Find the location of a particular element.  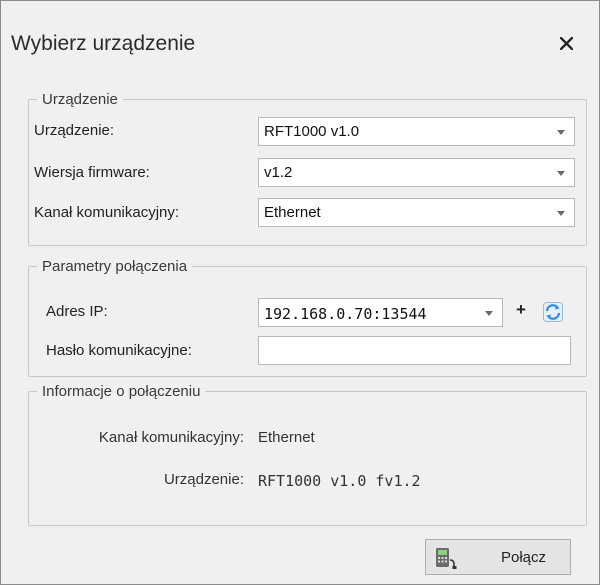

info-group-legend: Informacje o połączeniu is located at coordinates (121, 391).